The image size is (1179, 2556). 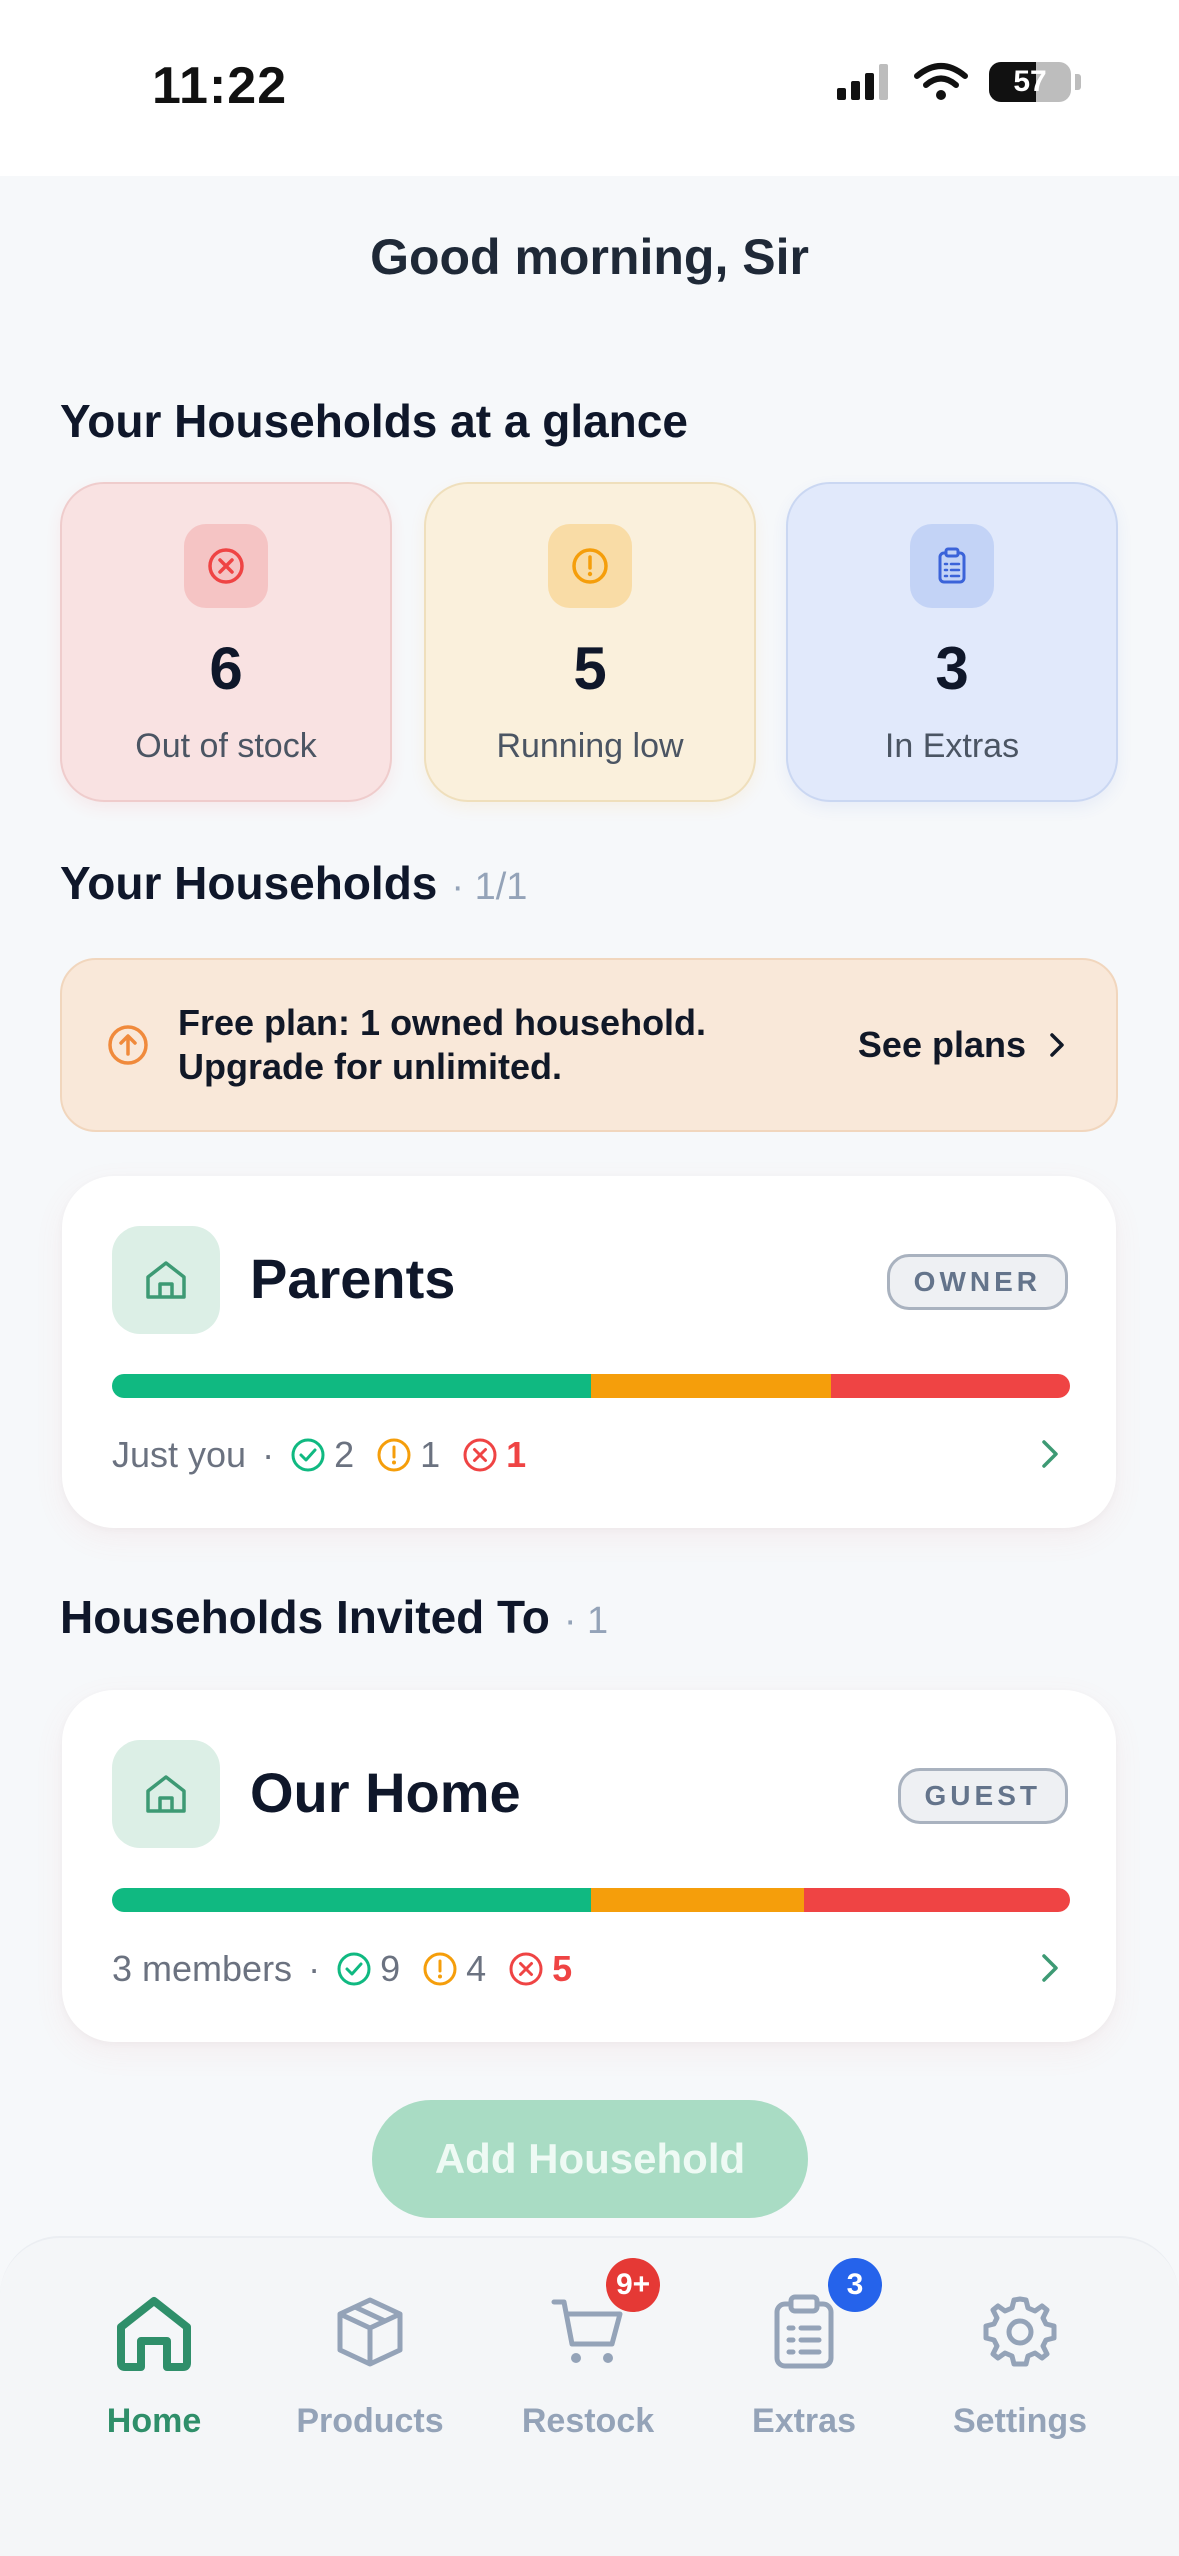 What do you see at coordinates (977, 1282) in the screenshot?
I see `role-badge: OWNER` at bounding box center [977, 1282].